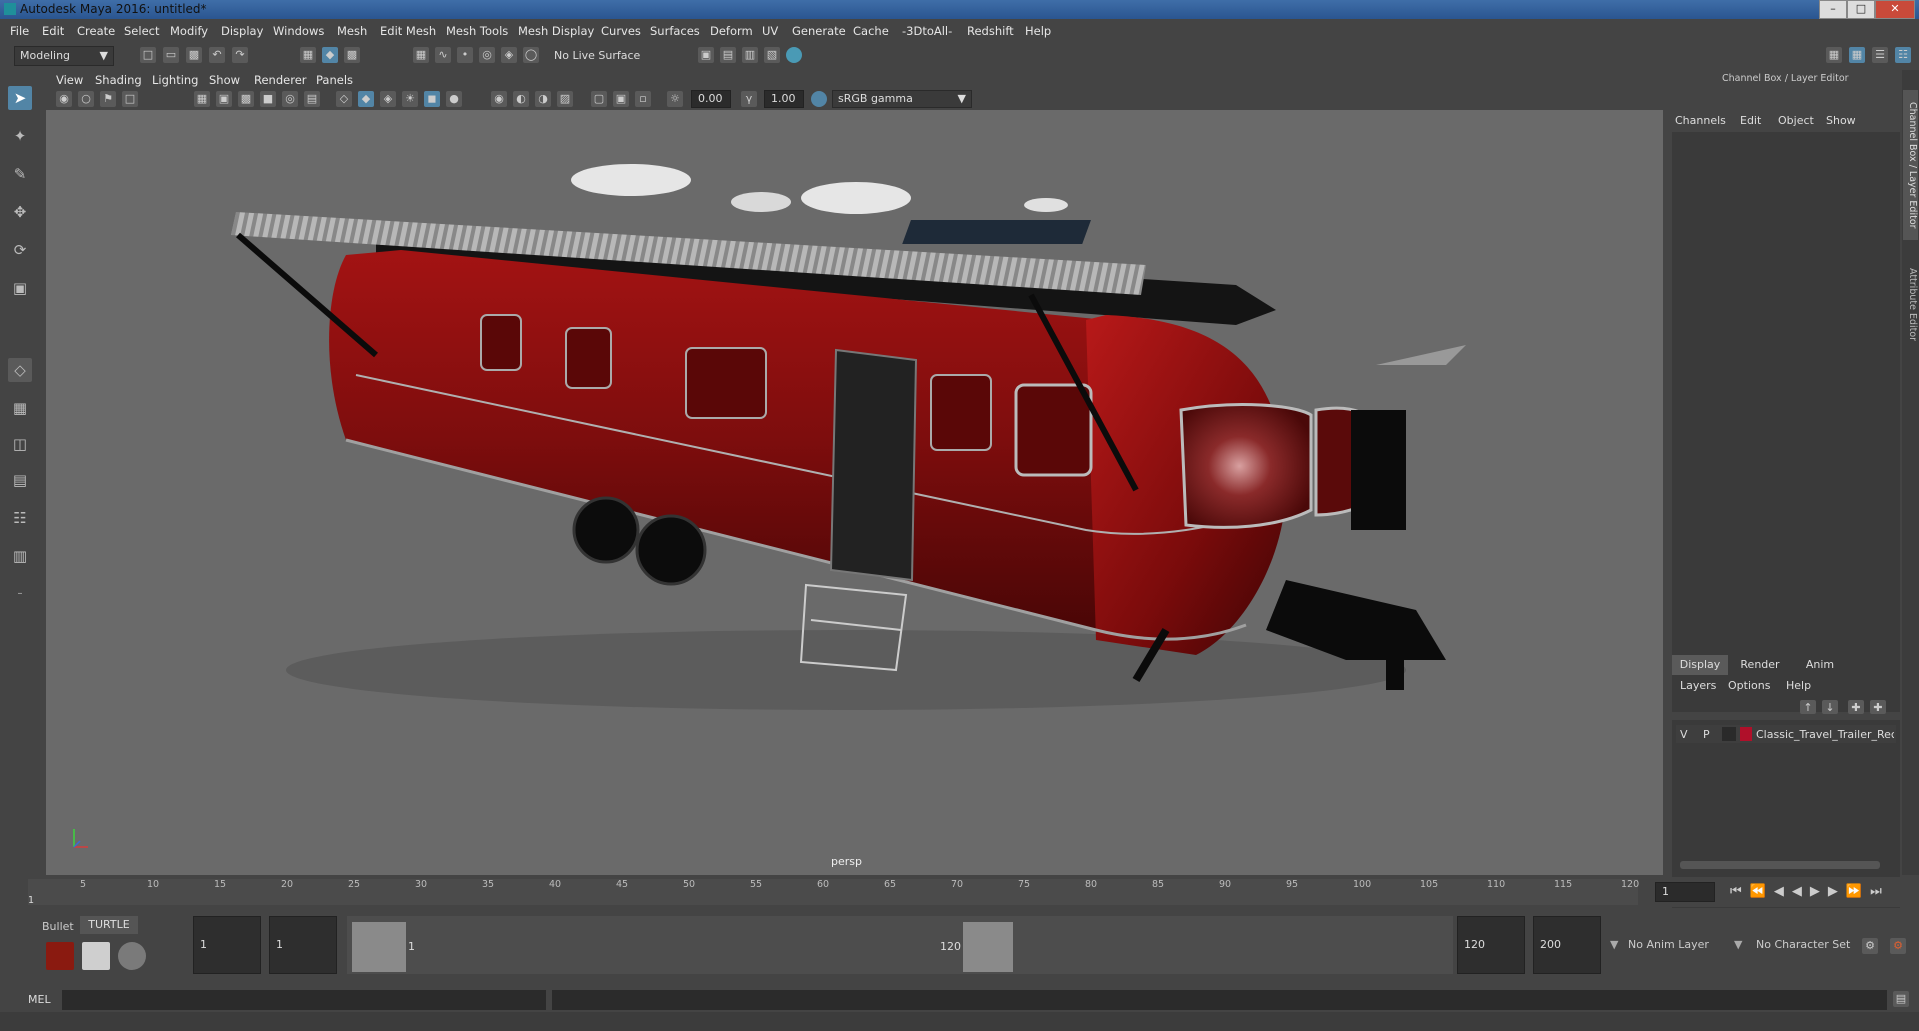  What do you see at coordinates (410, 99) in the screenshot?
I see `use-lights-icon: ☀` at bounding box center [410, 99].